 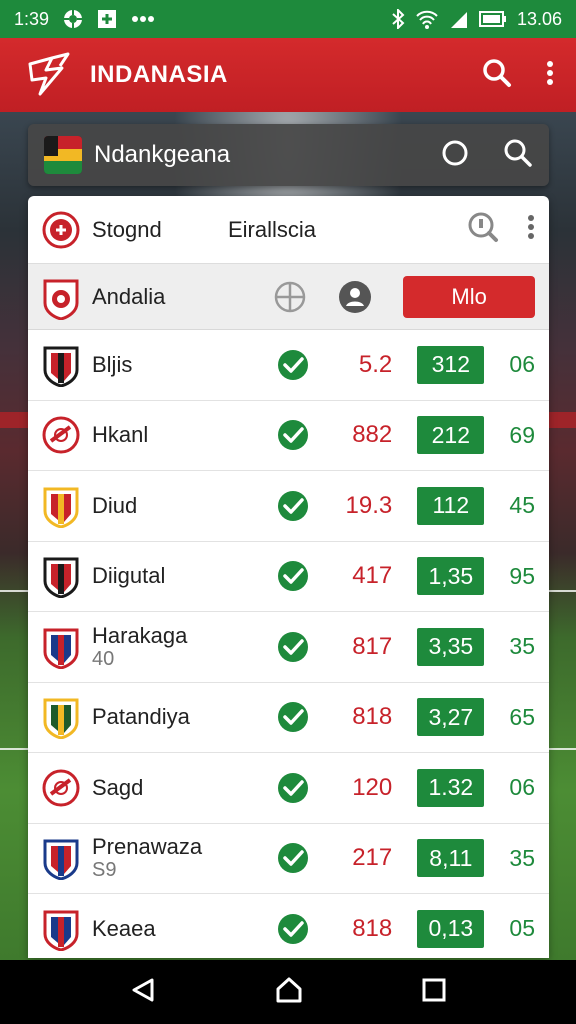 I want to click on table-row: Harakaga 40 817 3,35 35, so click(x=288, y=647).